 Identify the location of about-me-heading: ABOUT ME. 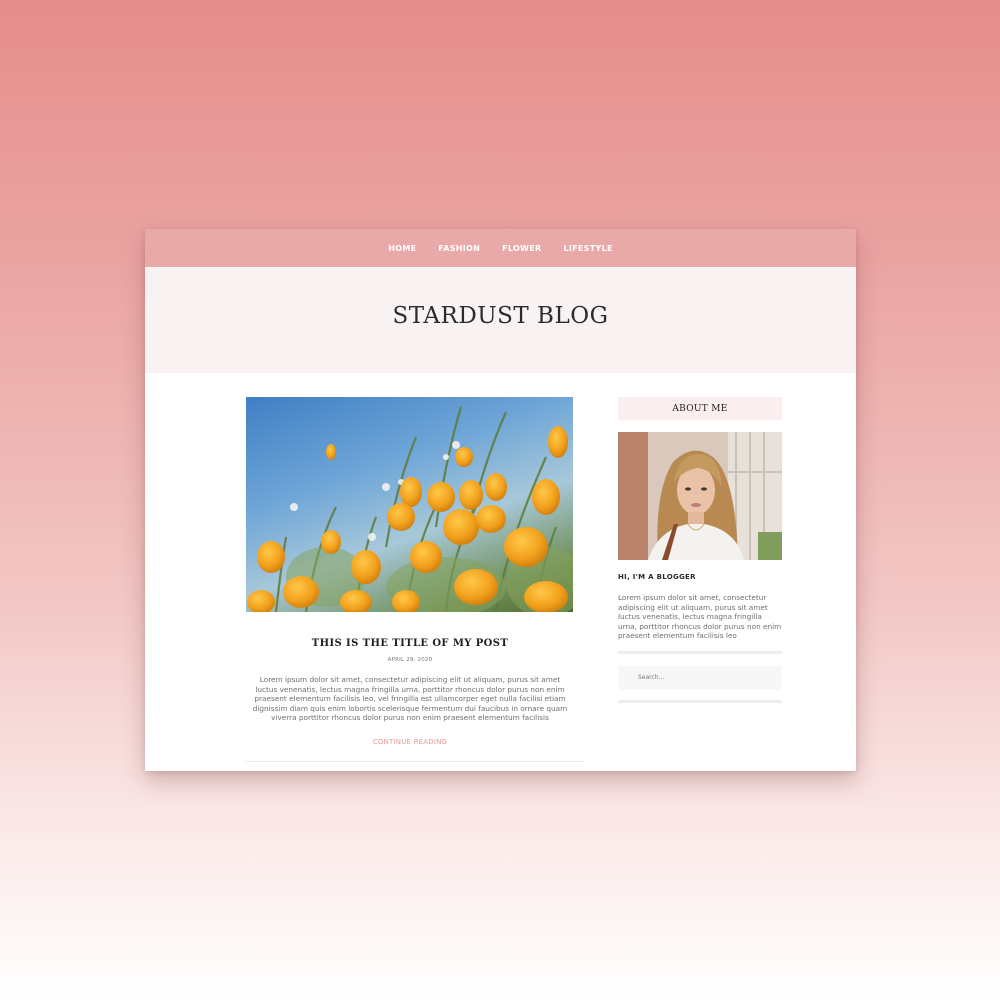
(700, 408).